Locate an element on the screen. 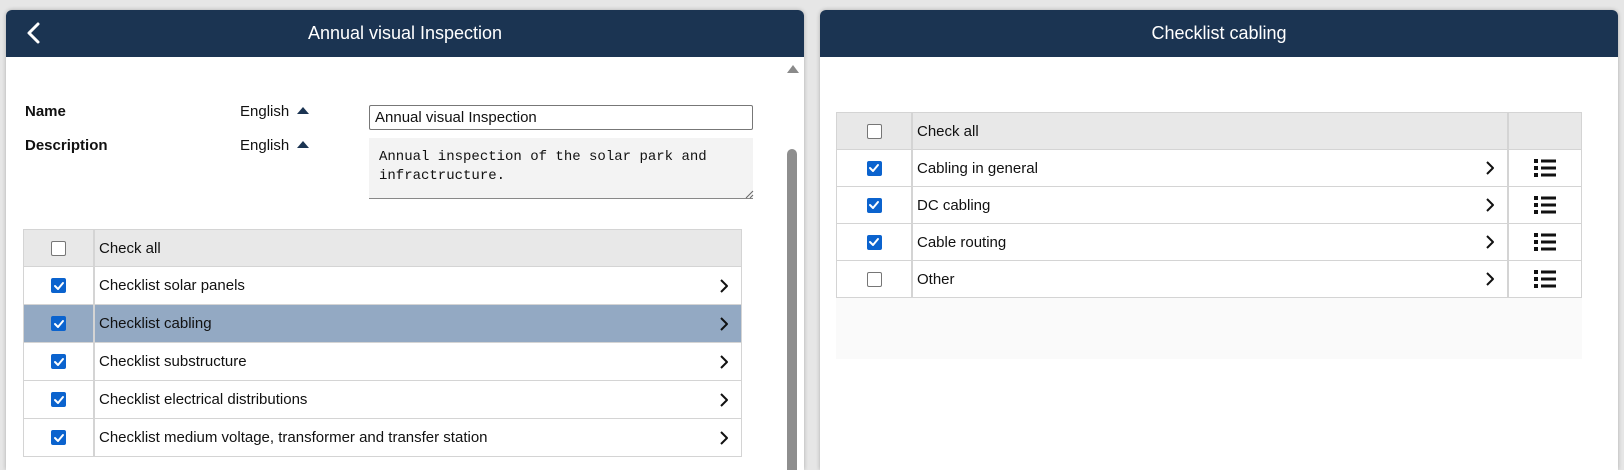 The width and height of the screenshot is (1624, 470). checklist-item-label-cell: Cable routing is located at coordinates (1210, 242).